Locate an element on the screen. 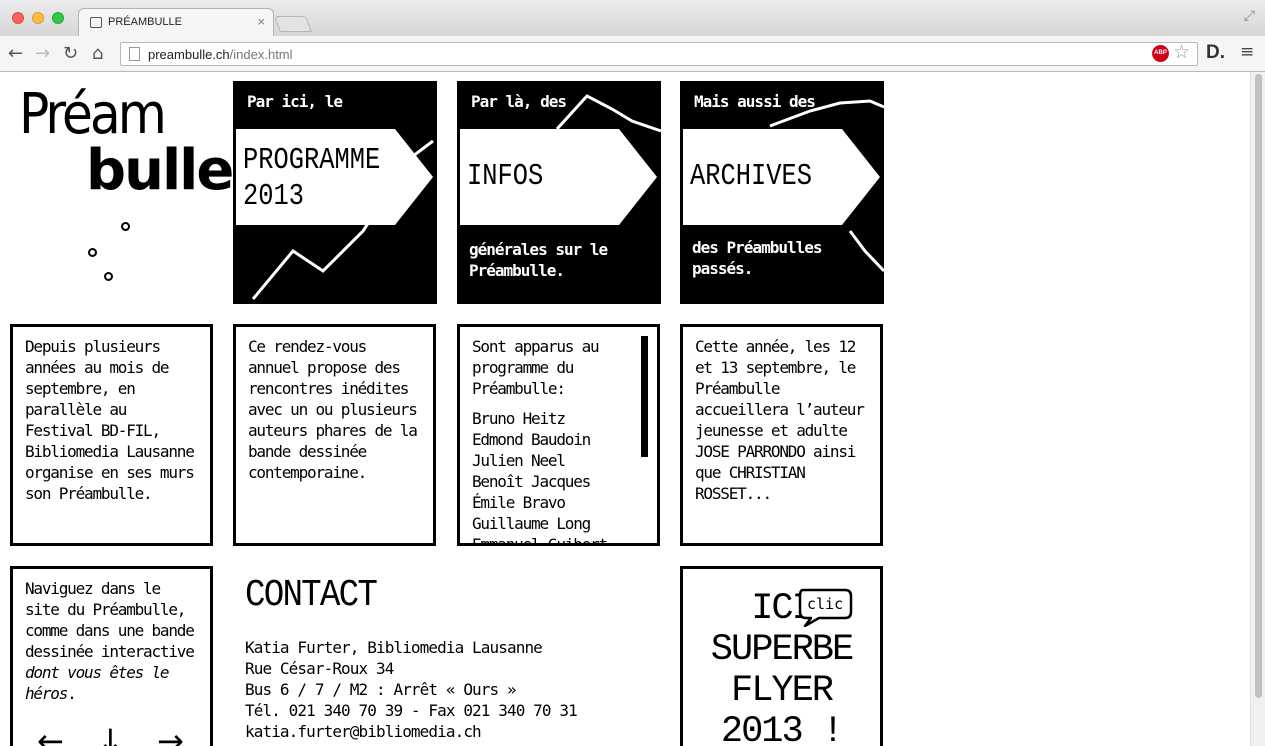 The width and height of the screenshot is (1265, 746). arrow-right-icon: → is located at coordinates (170, 734).